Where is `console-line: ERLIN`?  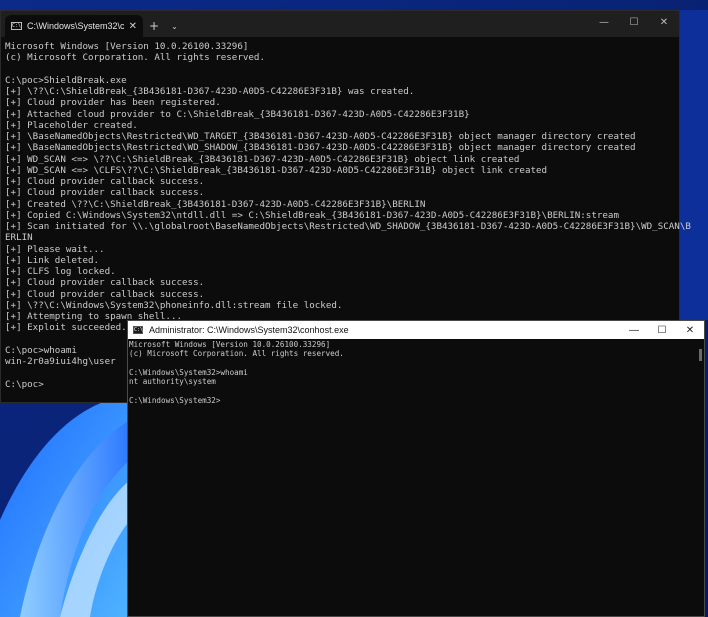 console-line: ERLIN is located at coordinates (19, 238).